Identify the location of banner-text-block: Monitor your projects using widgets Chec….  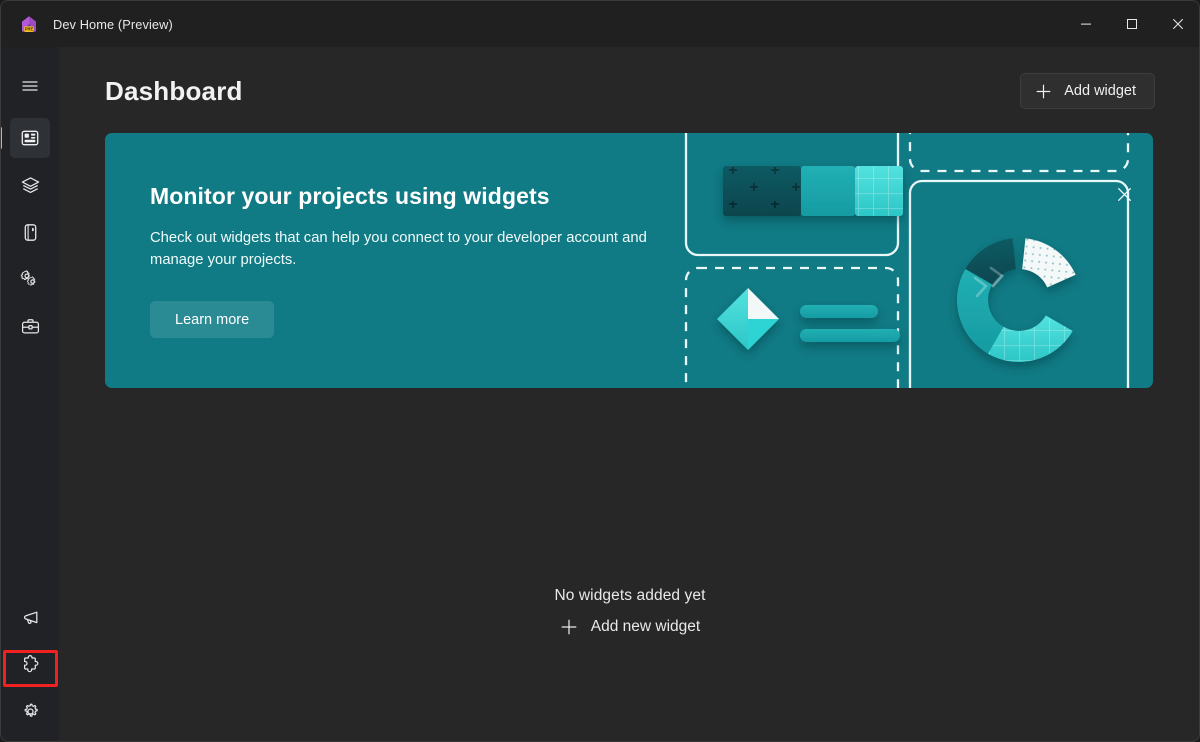
(430, 260).